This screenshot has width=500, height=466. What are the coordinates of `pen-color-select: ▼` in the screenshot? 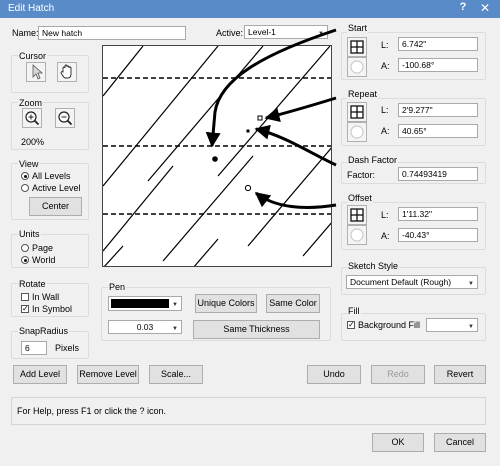 It's located at (145, 303).